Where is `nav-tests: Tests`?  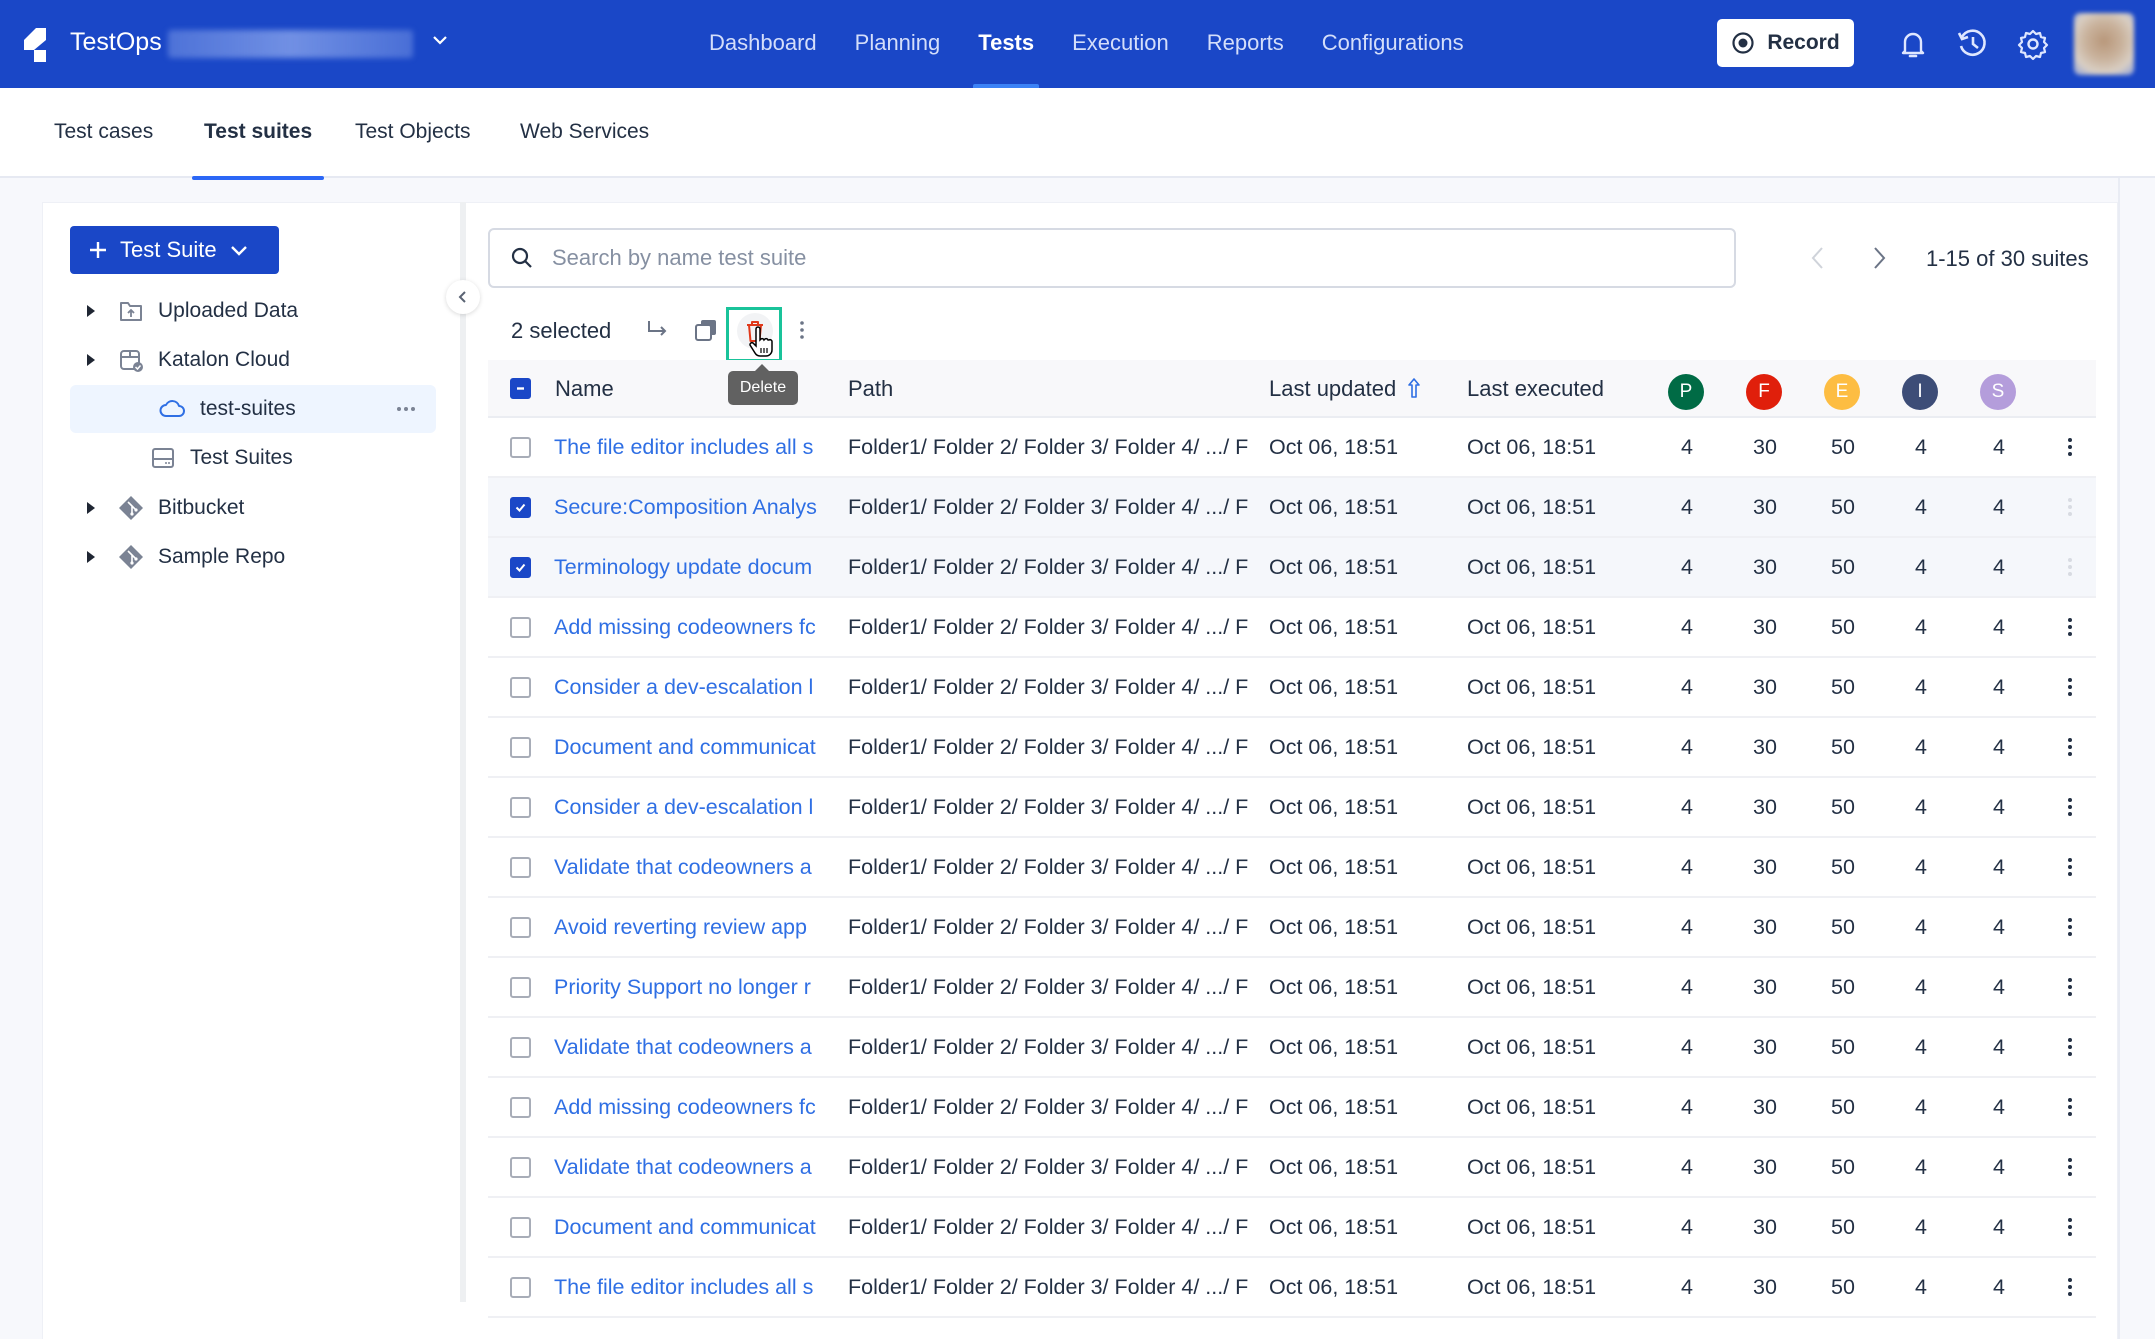
nav-tests: Tests is located at coordinates (1006, 44).